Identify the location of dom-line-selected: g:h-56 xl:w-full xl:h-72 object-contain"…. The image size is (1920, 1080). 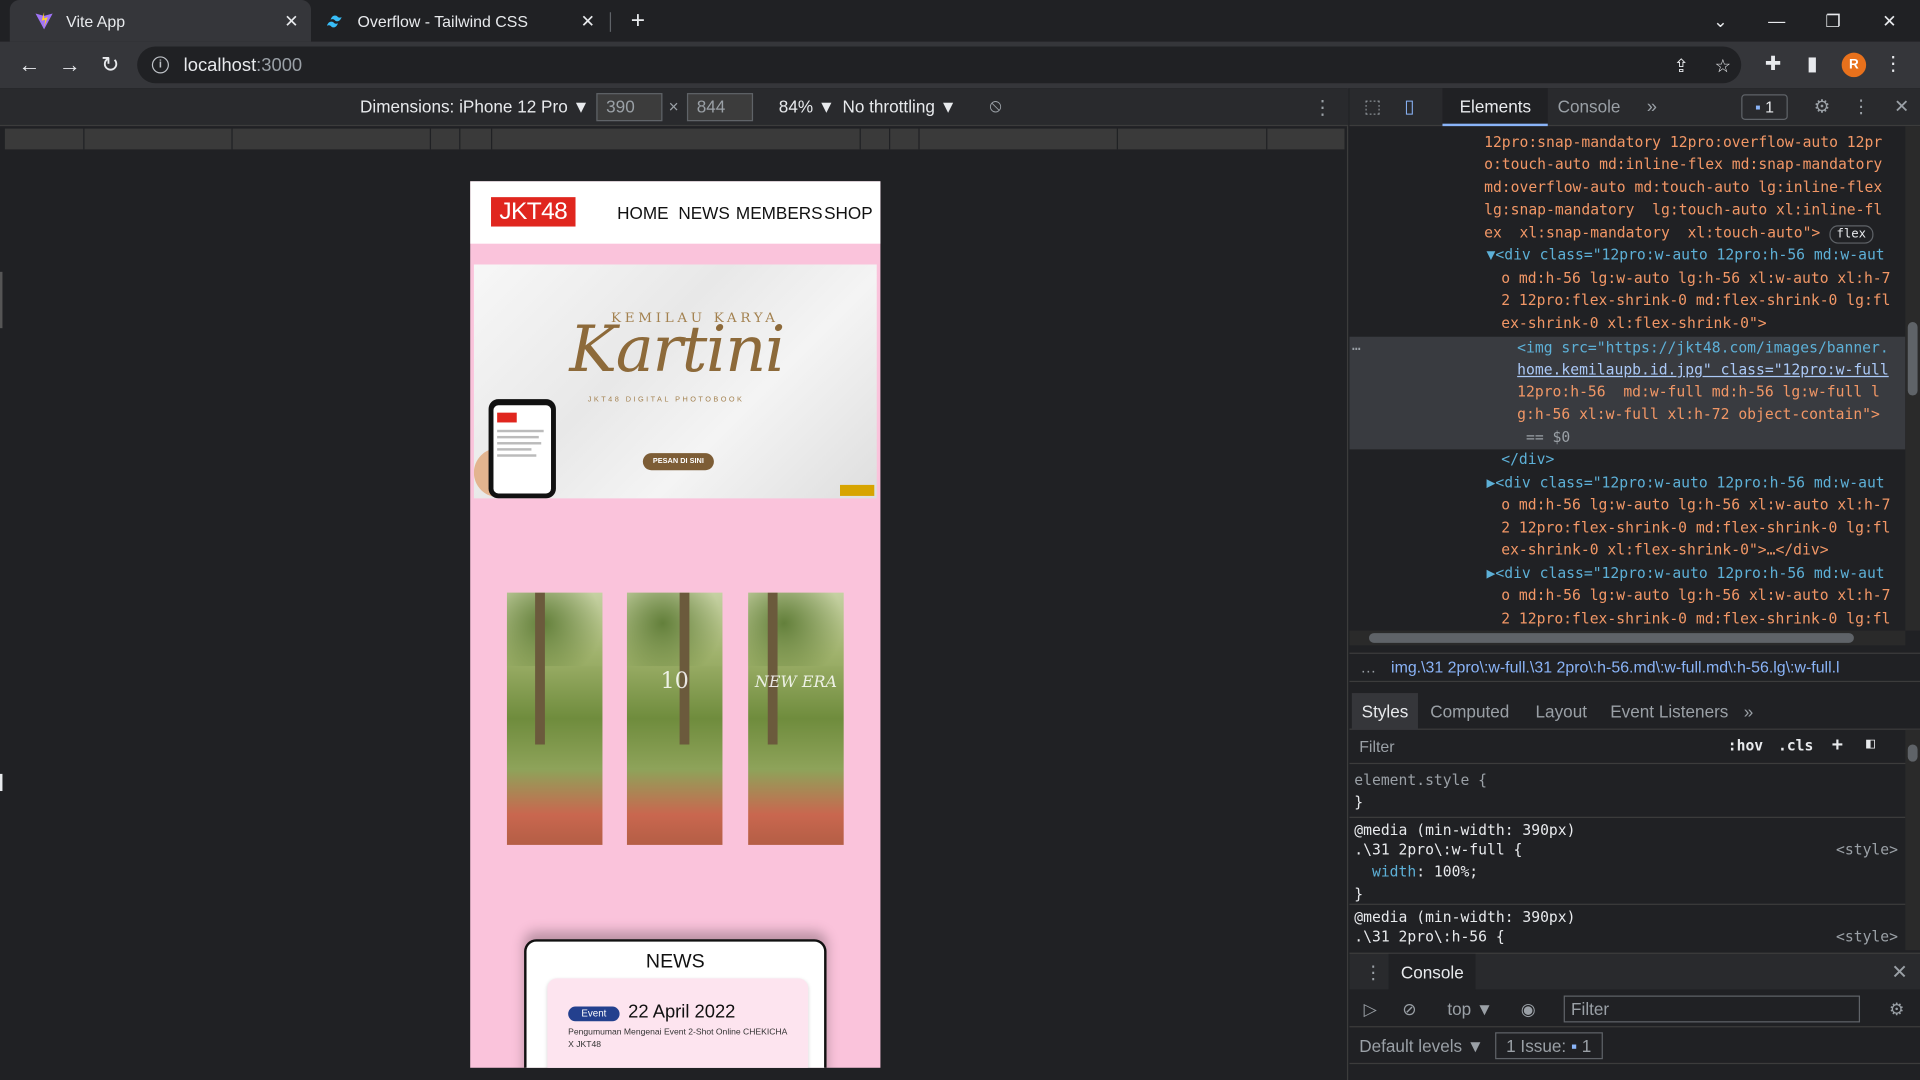
(1698, 414).